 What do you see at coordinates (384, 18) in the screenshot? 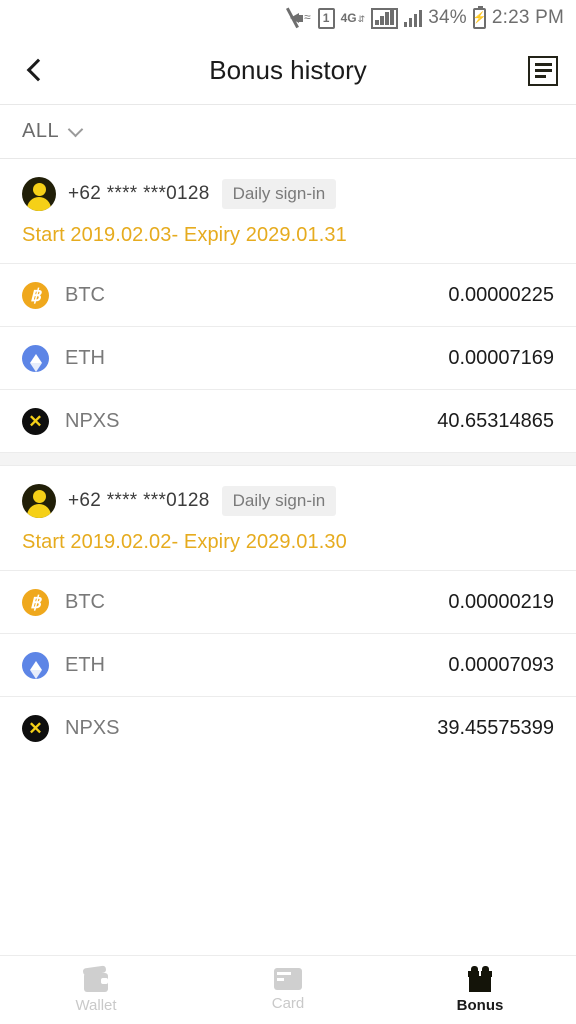
I see `signal-bars-sim1-icon` at bounding box center [384, 18].